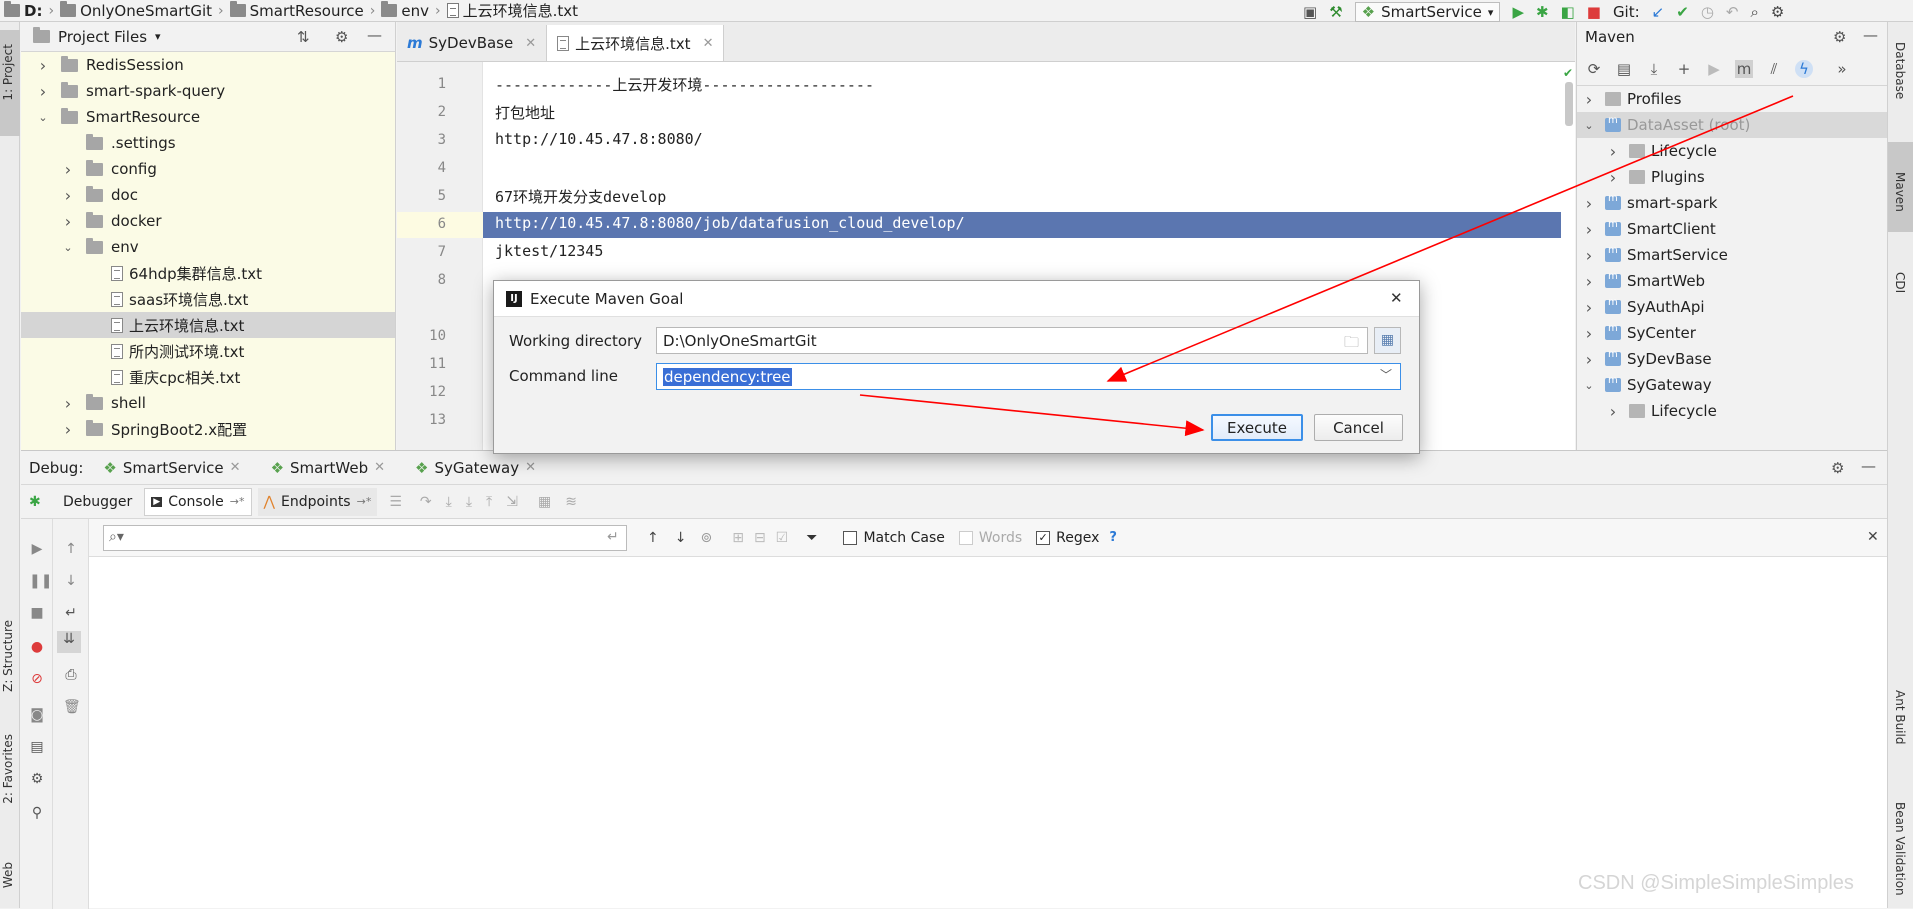 The height and width of the screenshot is (909, 1913). I want to click on arrow-to-execute, so click(1032, 415).